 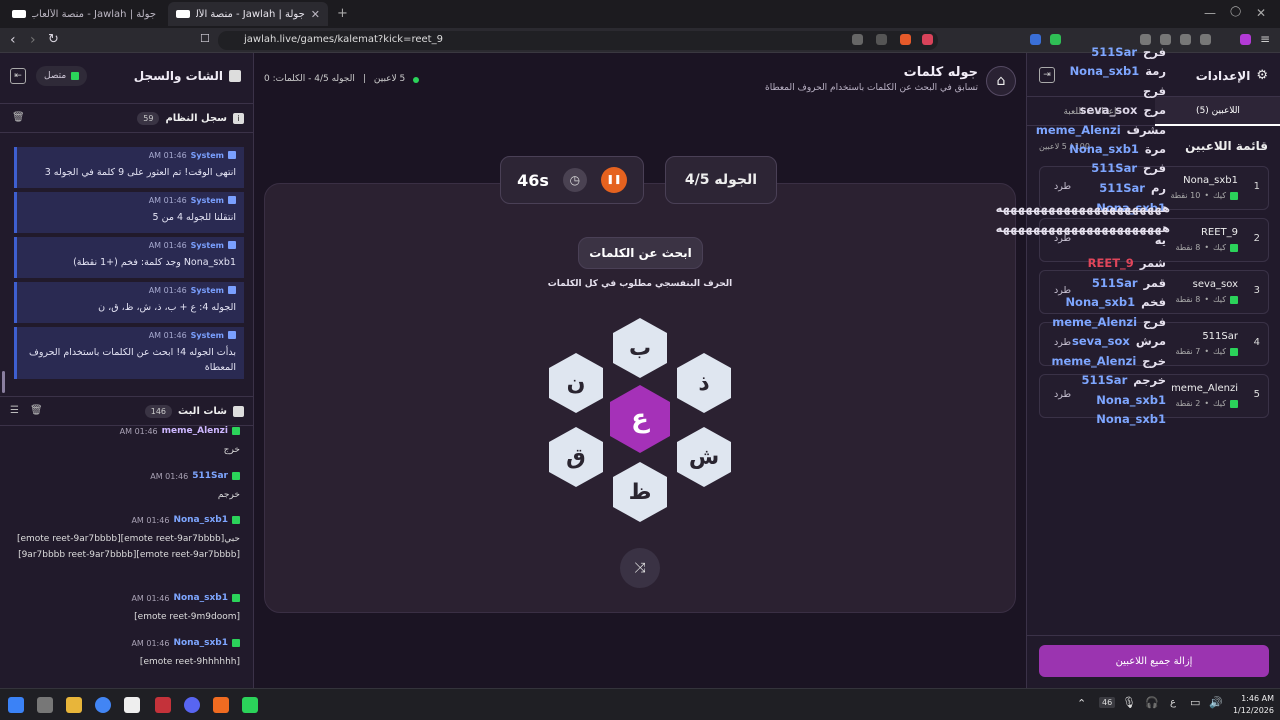 What do you see at coordinates (1153, 302) in the screenshot?
I see `overlay-word: فخم` at bounding box center [1153, 302].